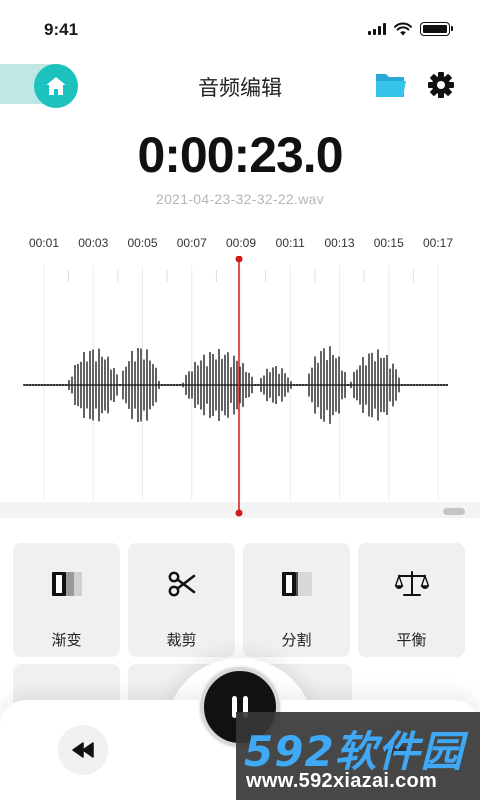 The height and width of the screenshot is (800, 480). I want to click on folder-button, so click(391, 85).